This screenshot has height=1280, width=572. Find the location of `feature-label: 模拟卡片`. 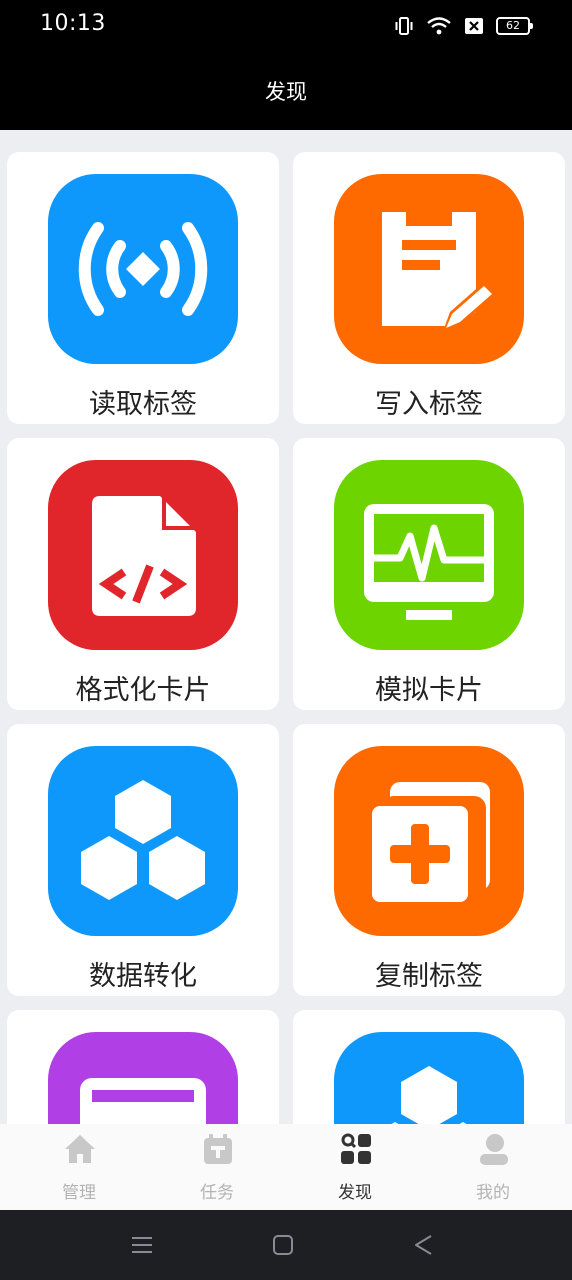

feature-label: 模拟卡片 is located at coordinates (429, 690).